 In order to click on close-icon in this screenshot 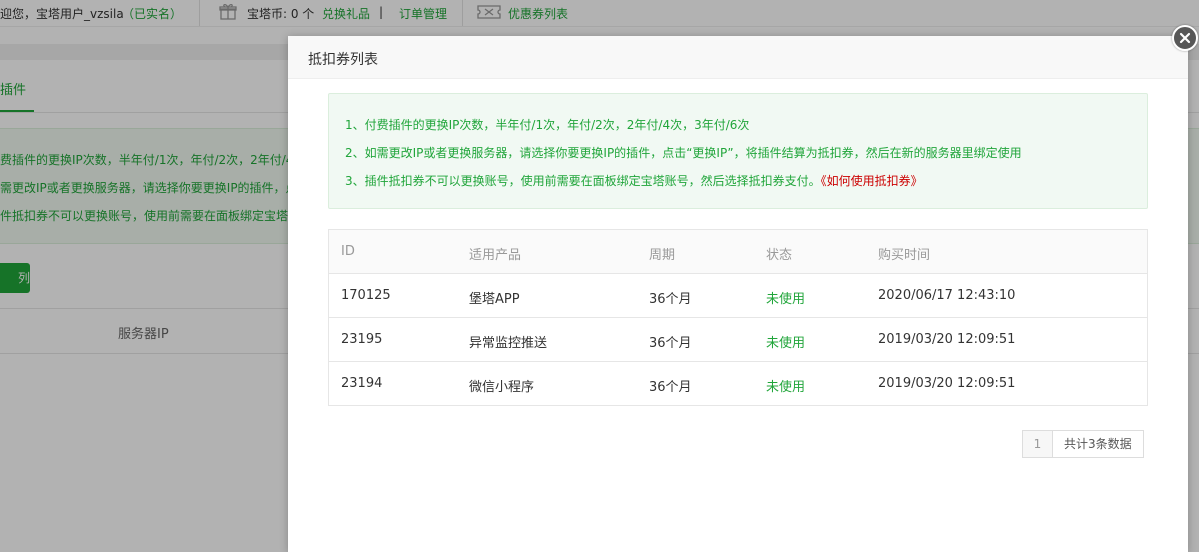, I will do `click(1185, 38)`.